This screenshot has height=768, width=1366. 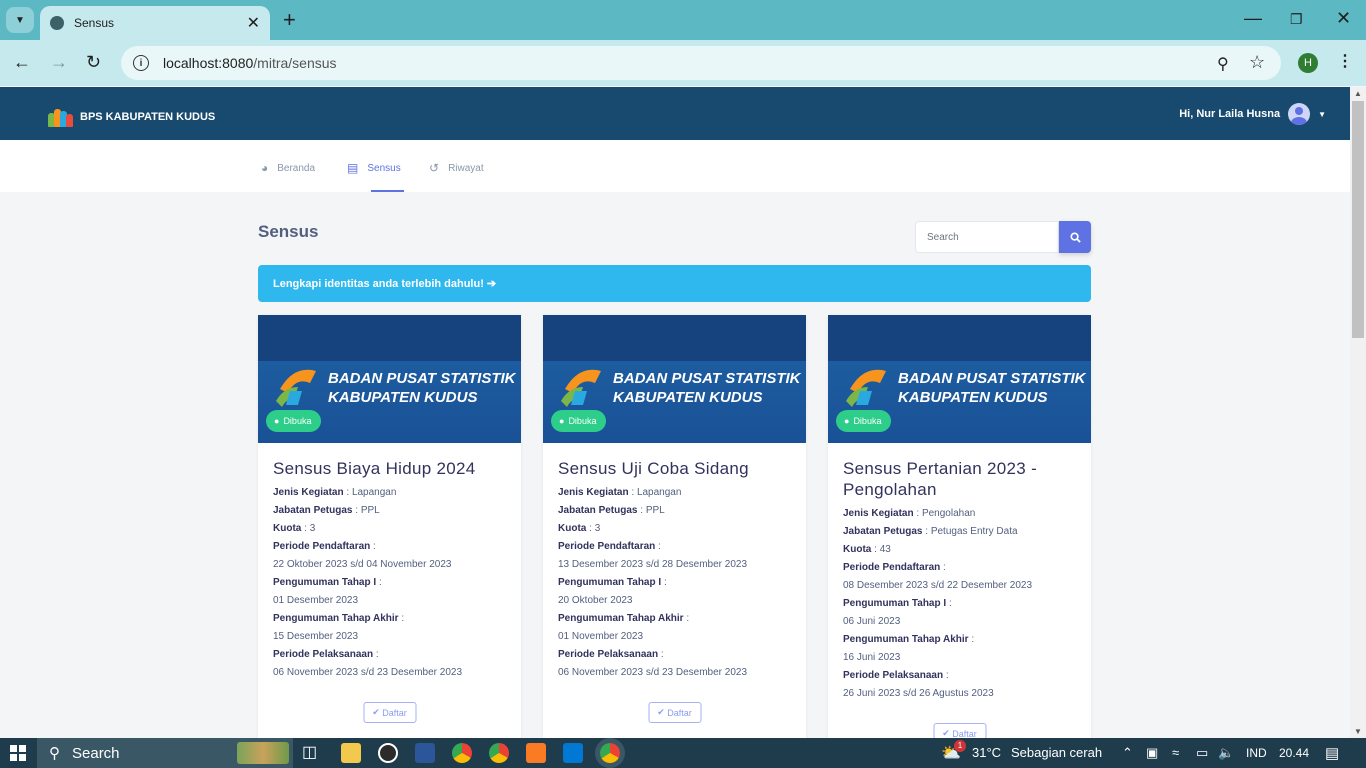 What do you see at coordinates (938, 585) in the screenshot?
I see `field-value: 08 Desember 2023 s/d 22 Desember 2023` at bounding box center [938, 585].